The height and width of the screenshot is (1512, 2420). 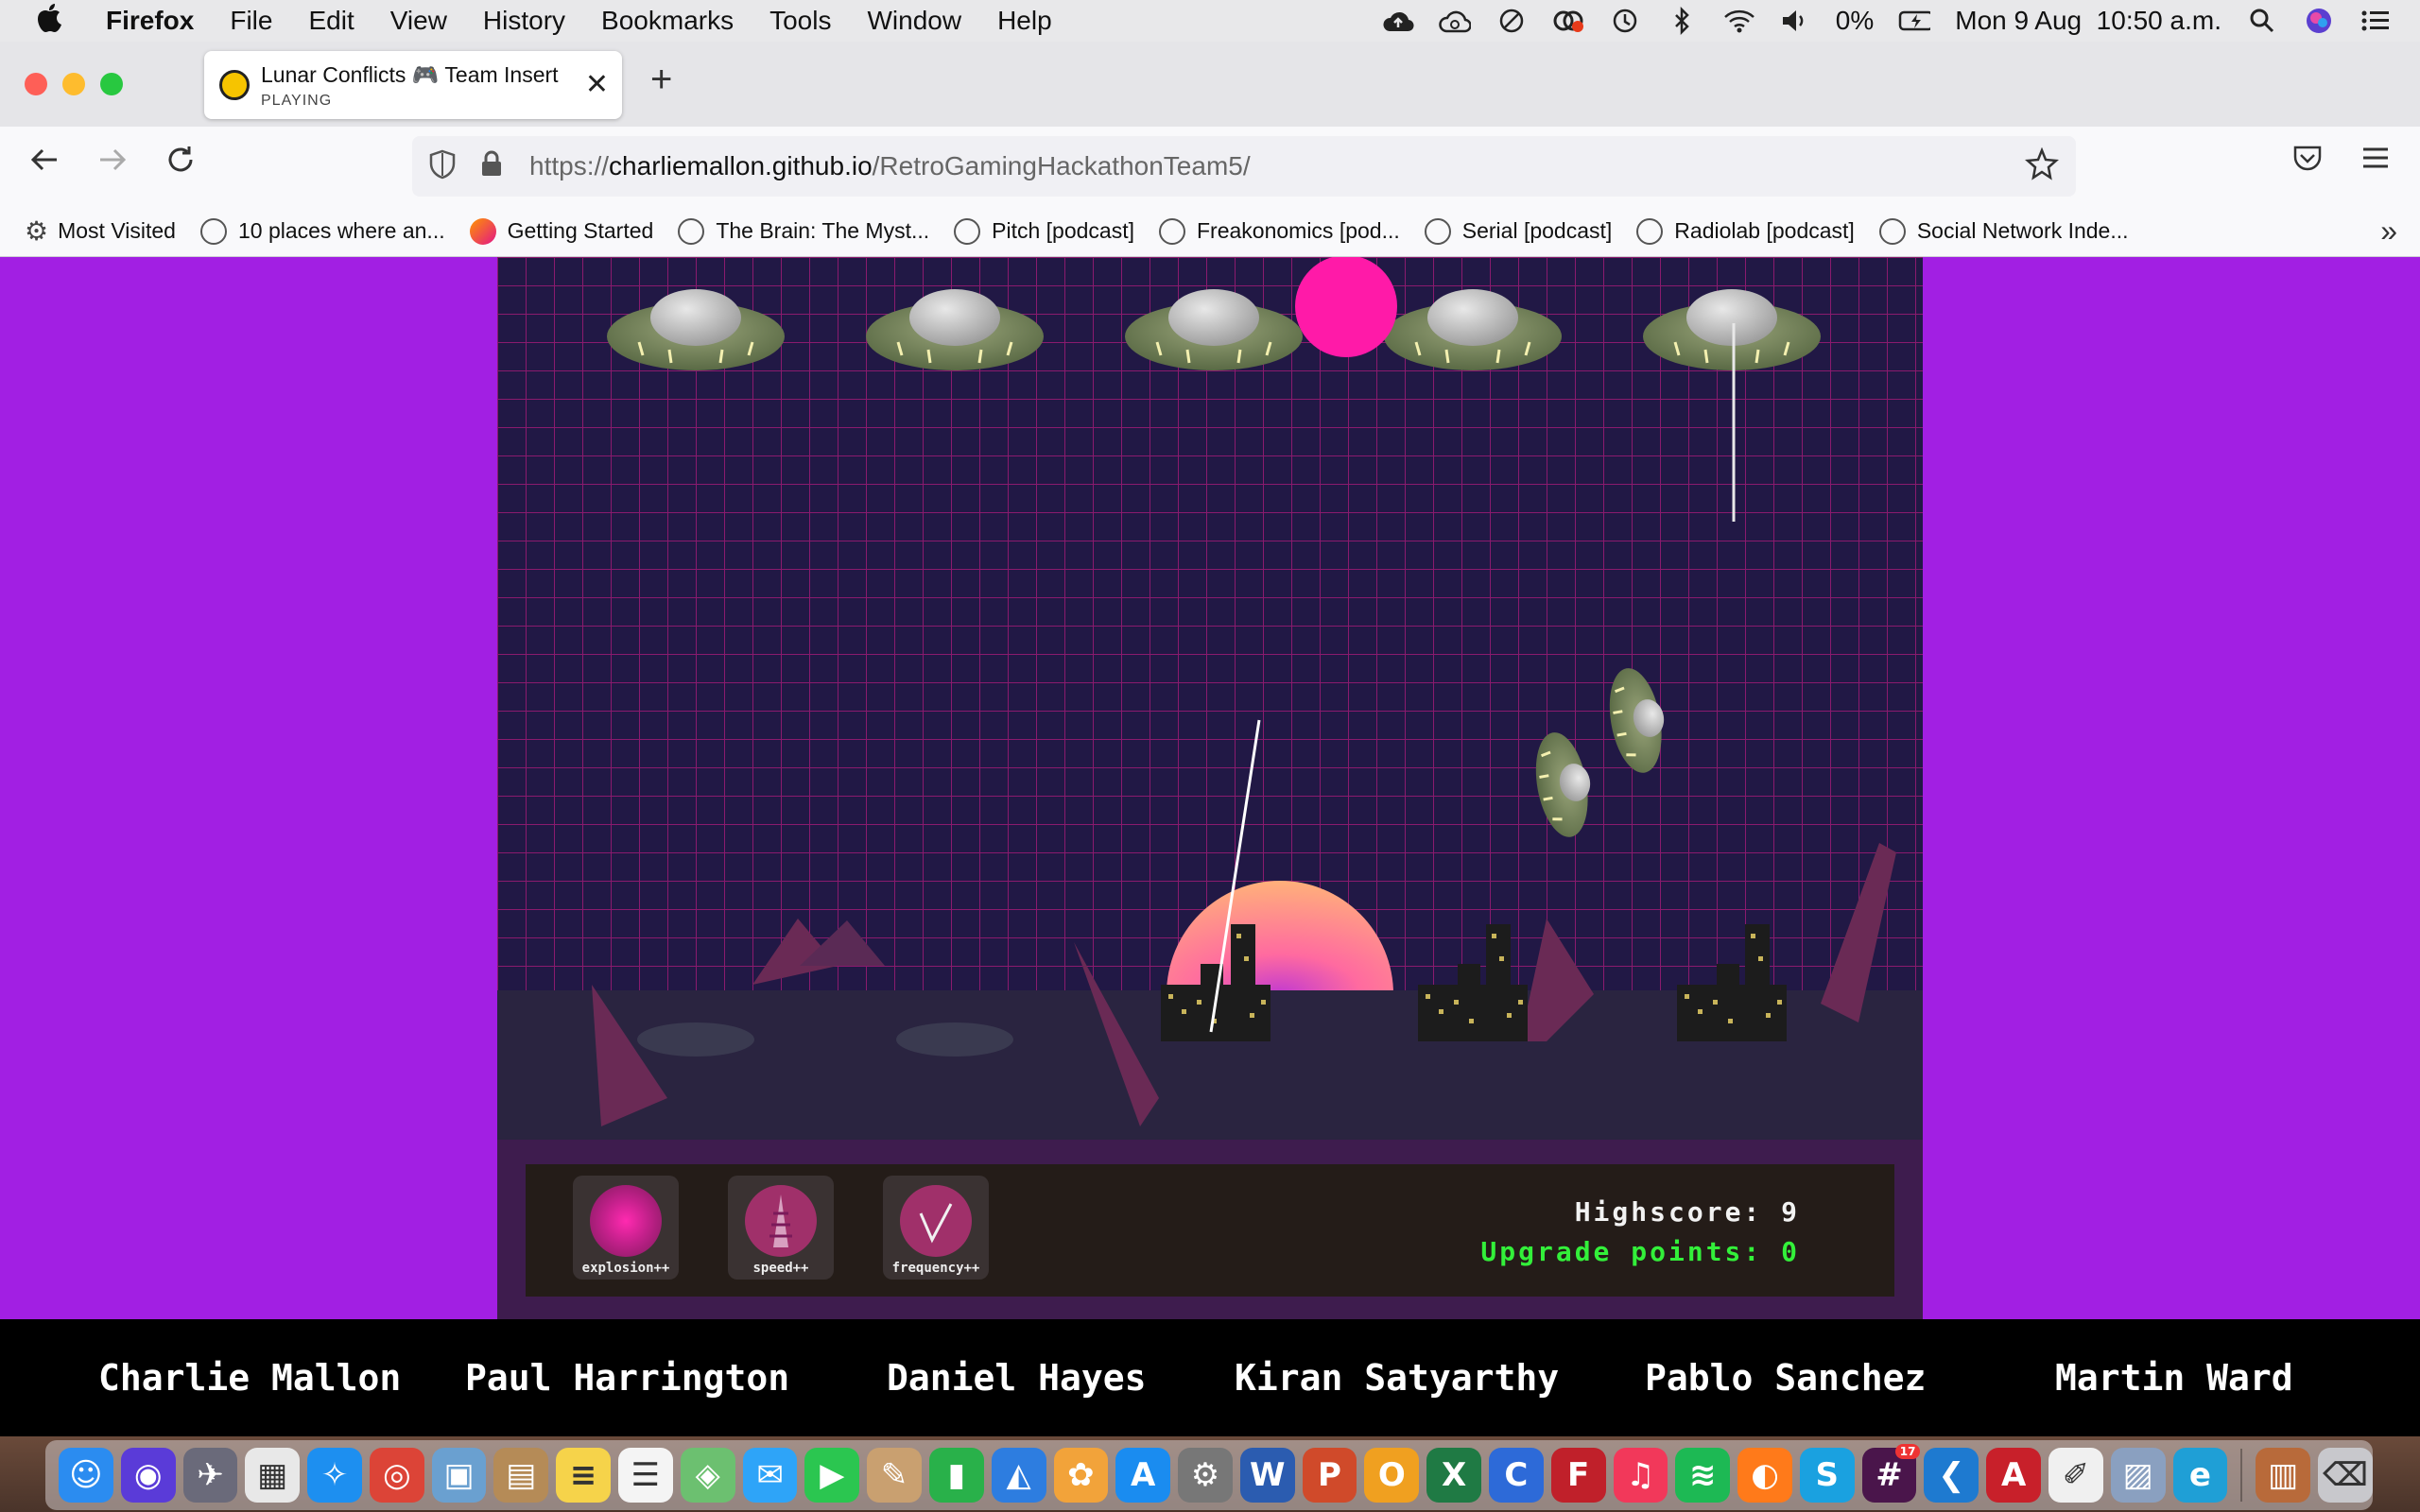 I want to click on speed-icon, so click(x=781, y=1221).